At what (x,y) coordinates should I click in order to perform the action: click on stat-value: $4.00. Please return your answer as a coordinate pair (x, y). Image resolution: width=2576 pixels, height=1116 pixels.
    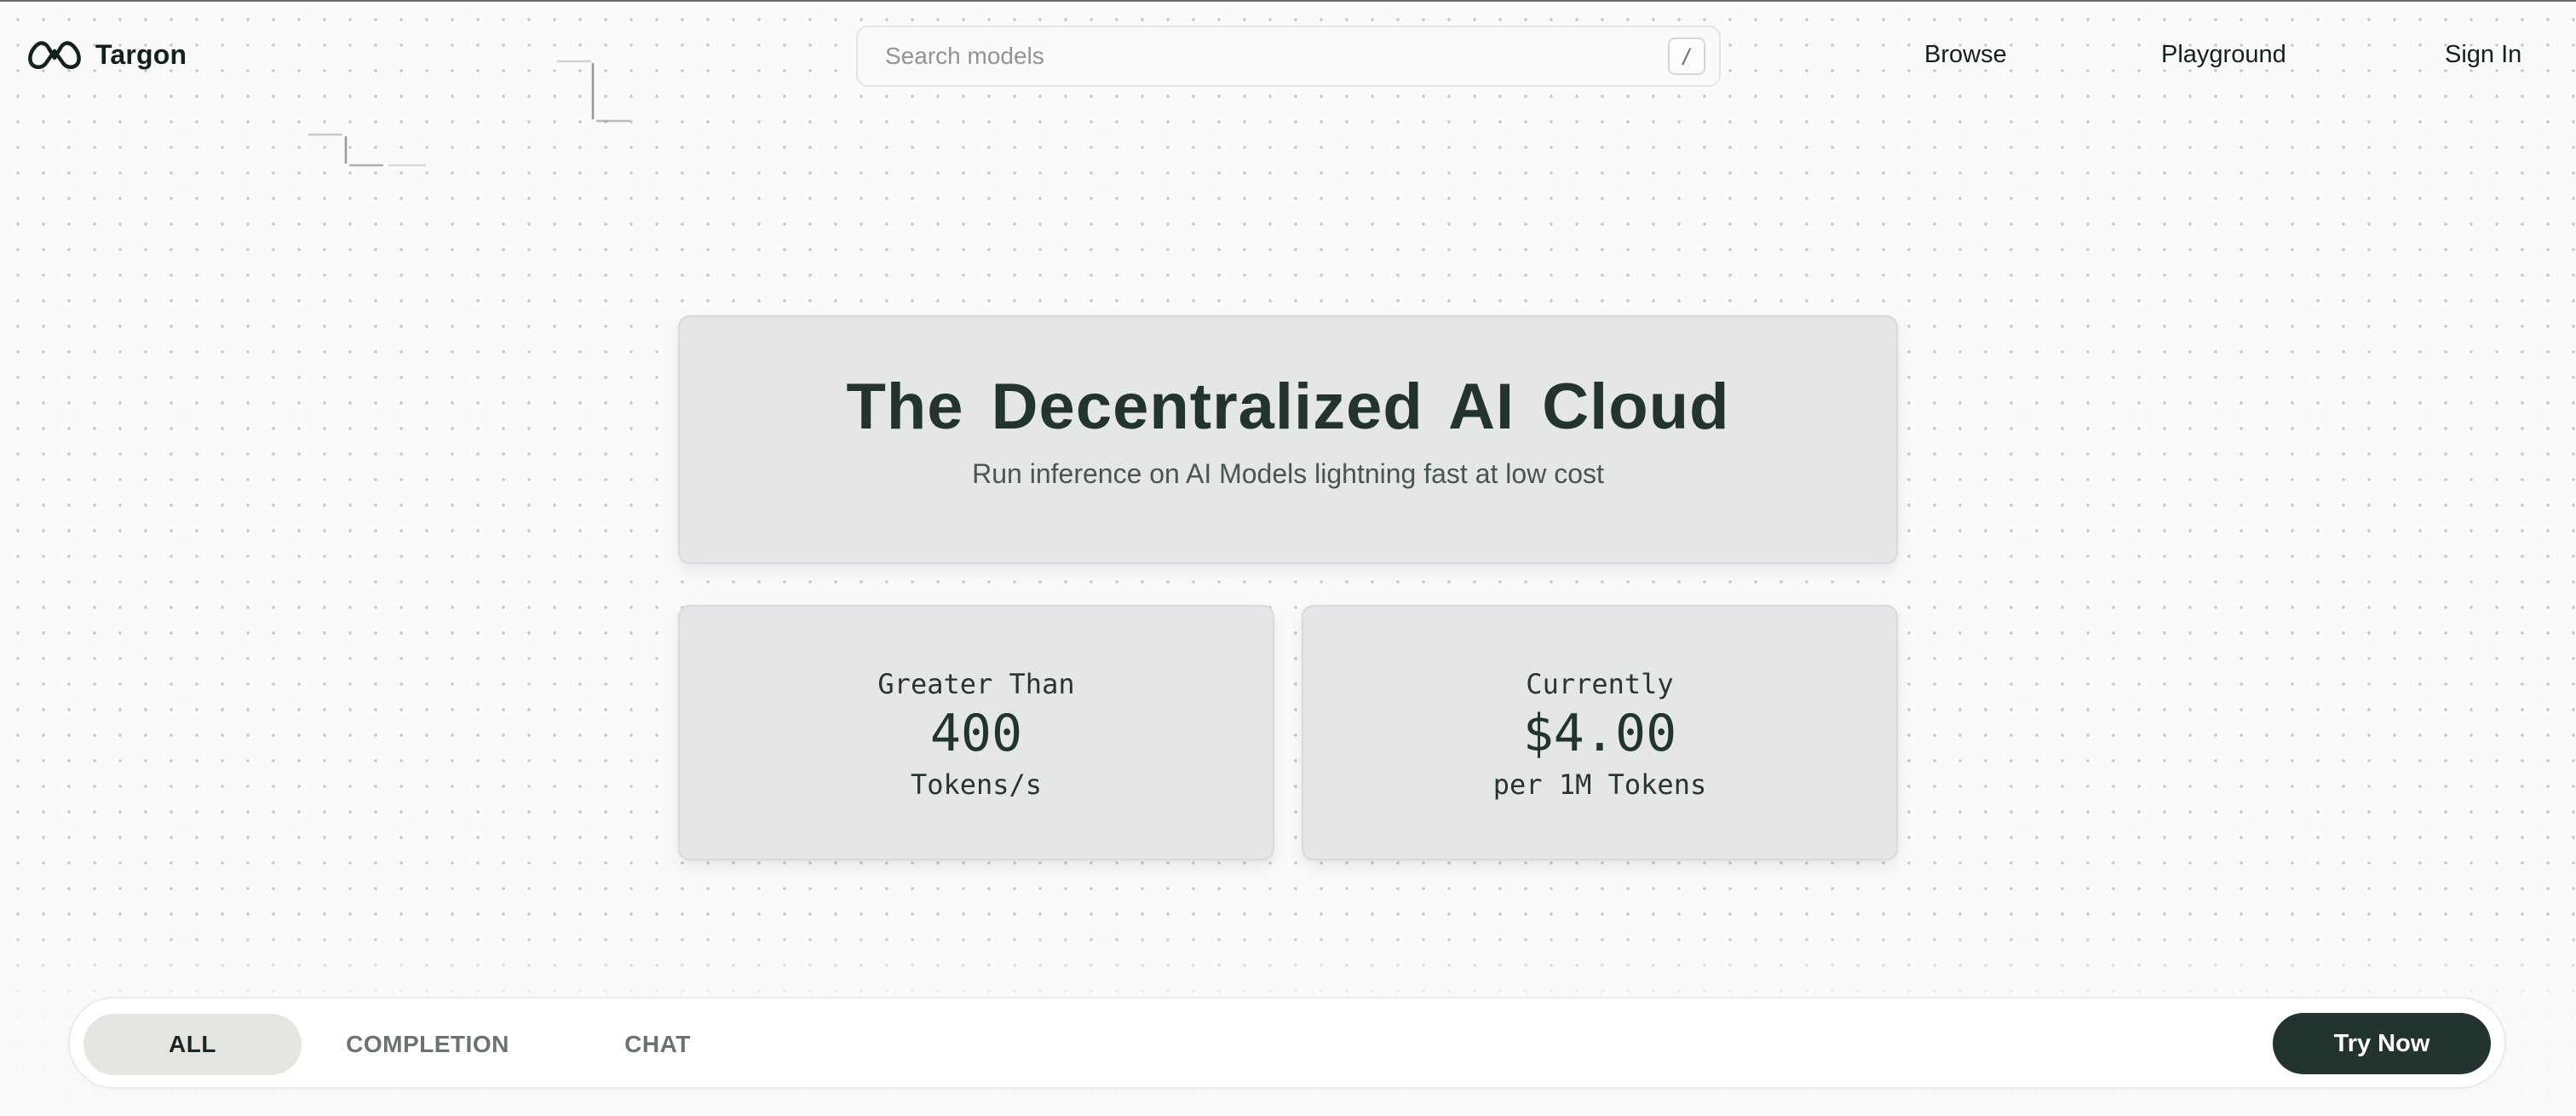
    Looking at the image, I should click on (1600, 733).